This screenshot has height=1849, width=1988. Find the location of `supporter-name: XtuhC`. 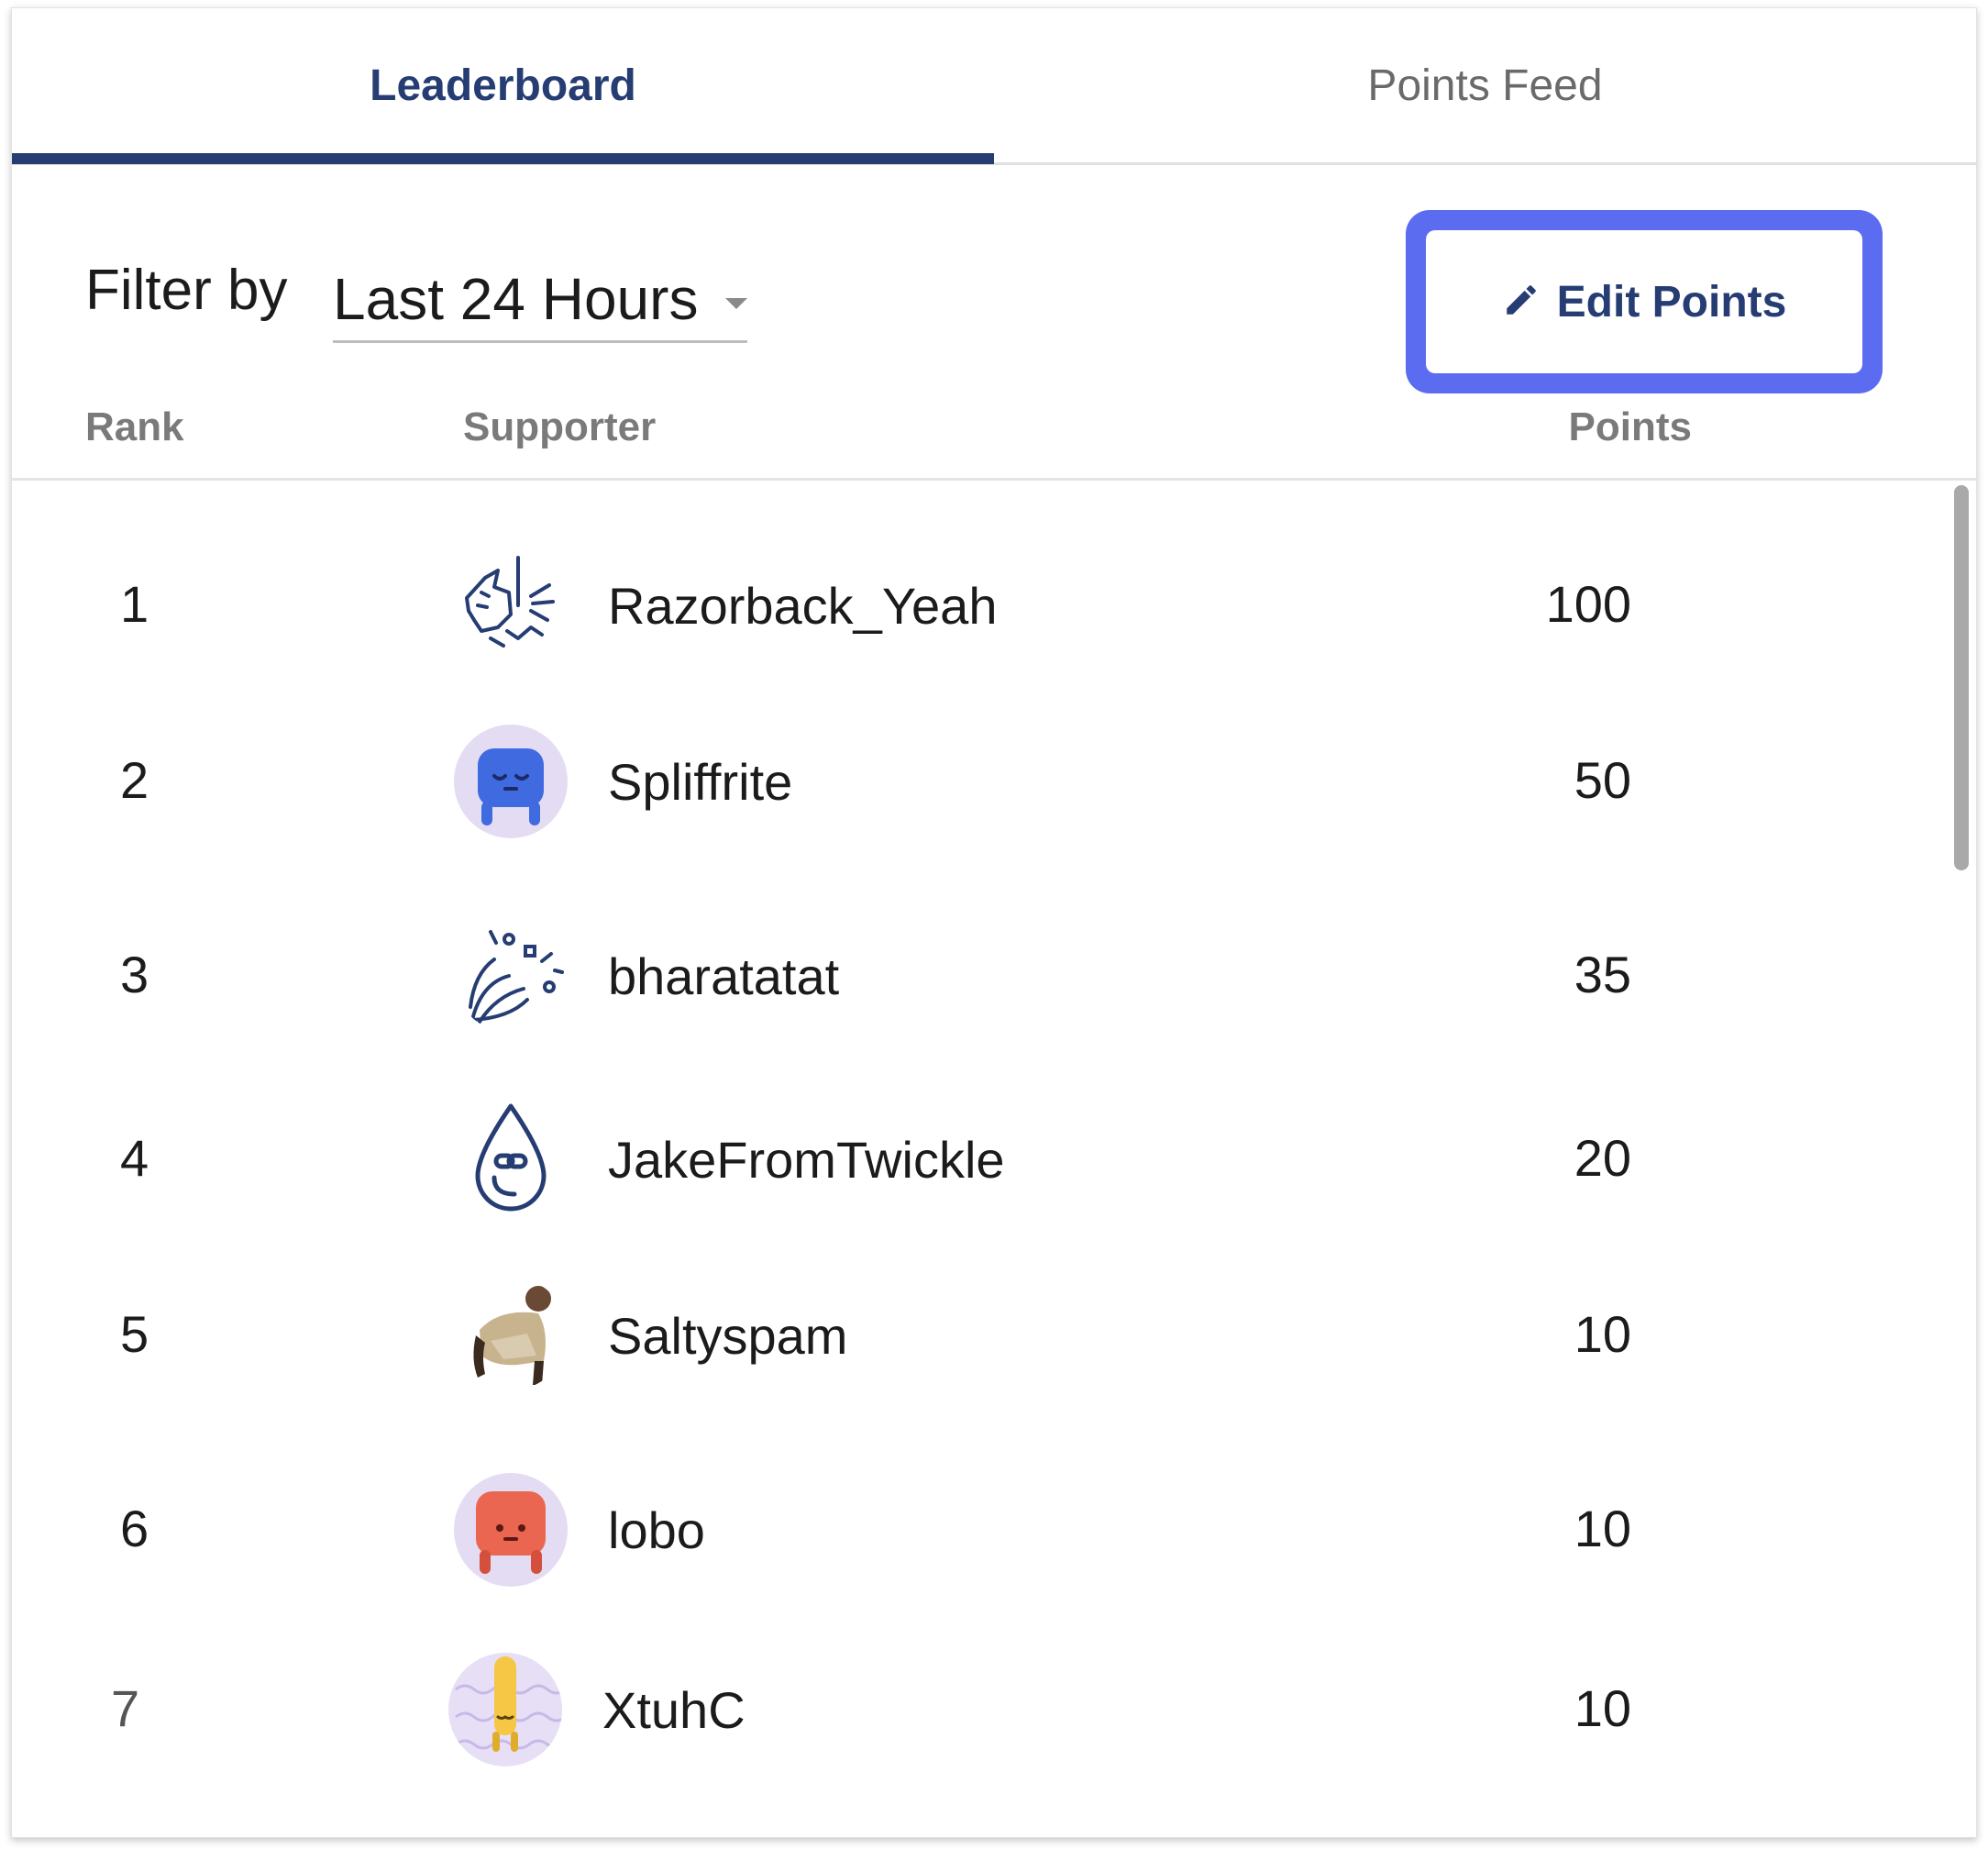

supporter-name: XtuhC is located at coordinates (674, 1710).